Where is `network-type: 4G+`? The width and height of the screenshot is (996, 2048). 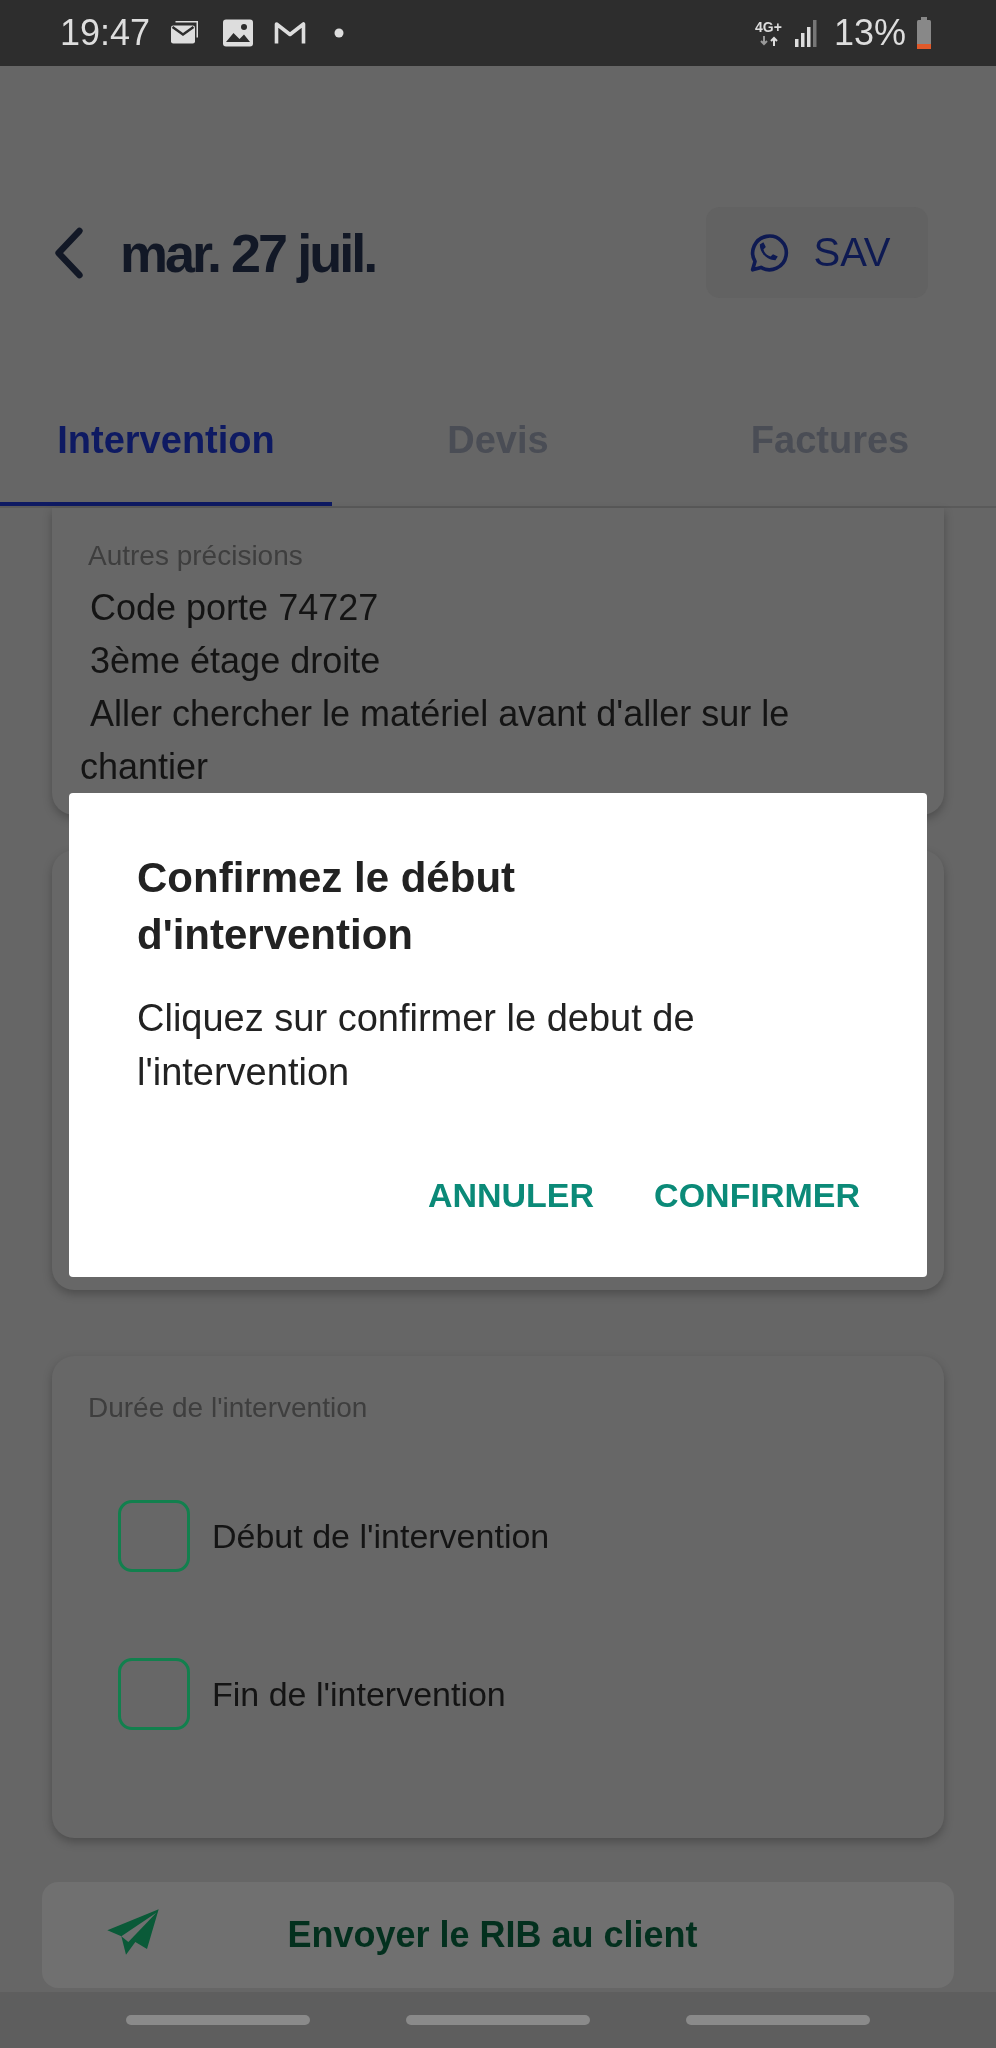
network-type: 4G+ is located at coordinates (768, 27).